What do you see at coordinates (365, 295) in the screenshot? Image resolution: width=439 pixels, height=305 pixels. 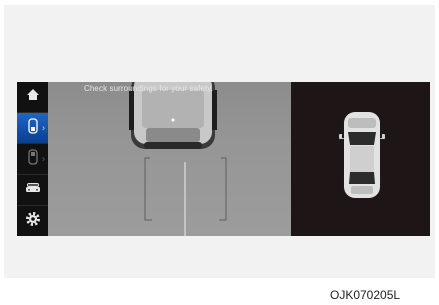 I see `figure-code: OJK070205L` at bounding box center [365, 295].